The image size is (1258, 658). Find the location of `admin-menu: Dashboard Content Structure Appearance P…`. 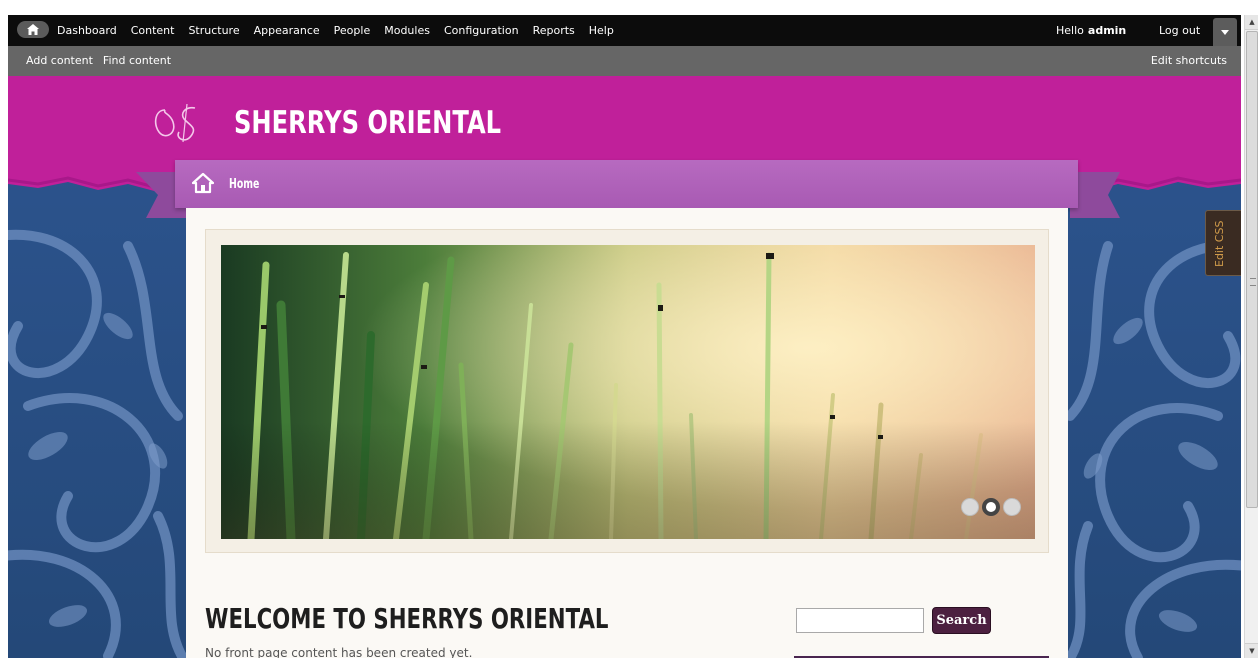

admin-menu: Dashboard Content Structure Appearance P… is located at coordinates (342, 30).